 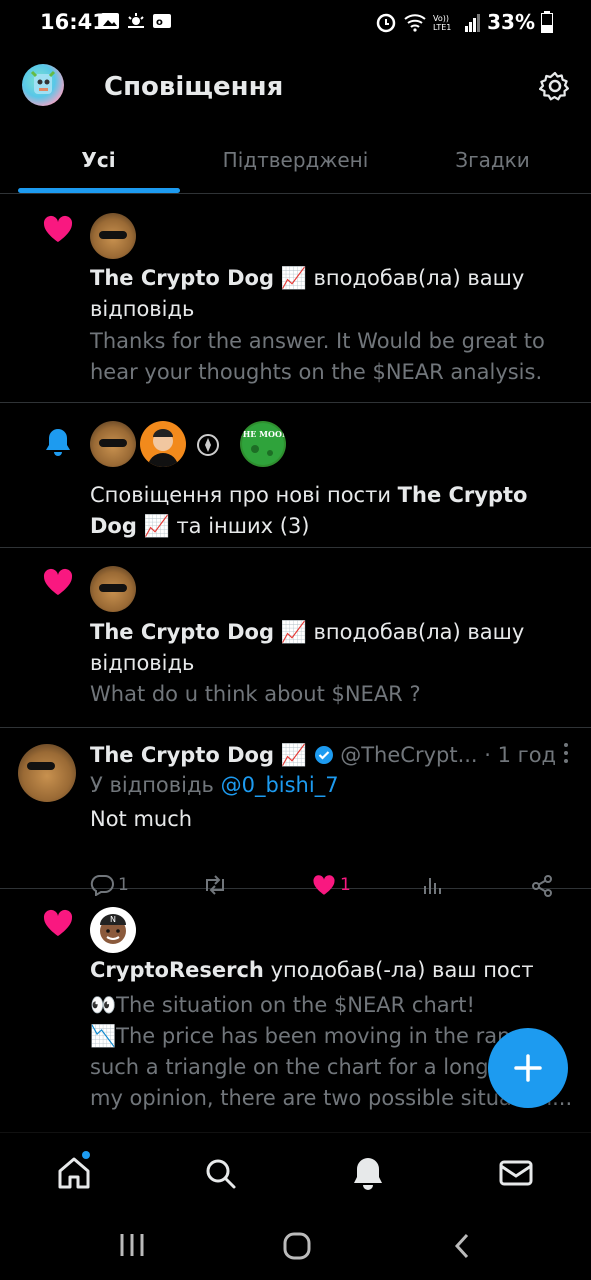 I want to click on tab-verified: Підтверджені, so click(x=295, y=162).